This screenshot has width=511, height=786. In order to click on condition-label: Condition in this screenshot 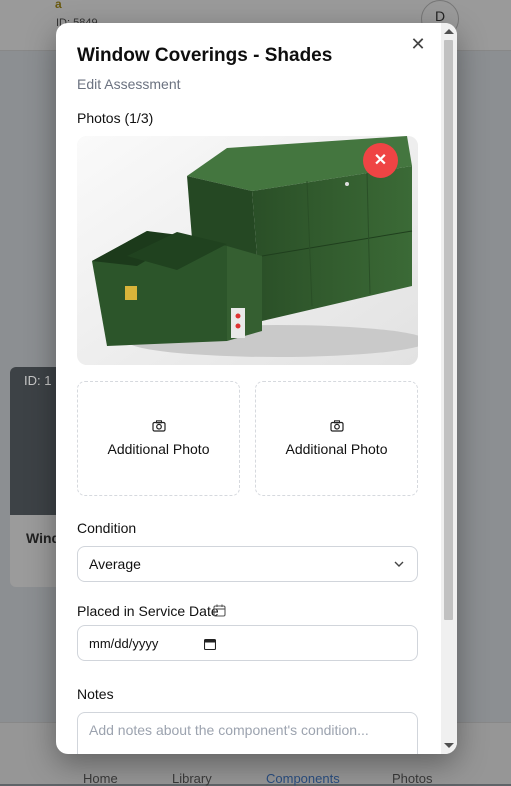, I will do `click(107, 528)`.